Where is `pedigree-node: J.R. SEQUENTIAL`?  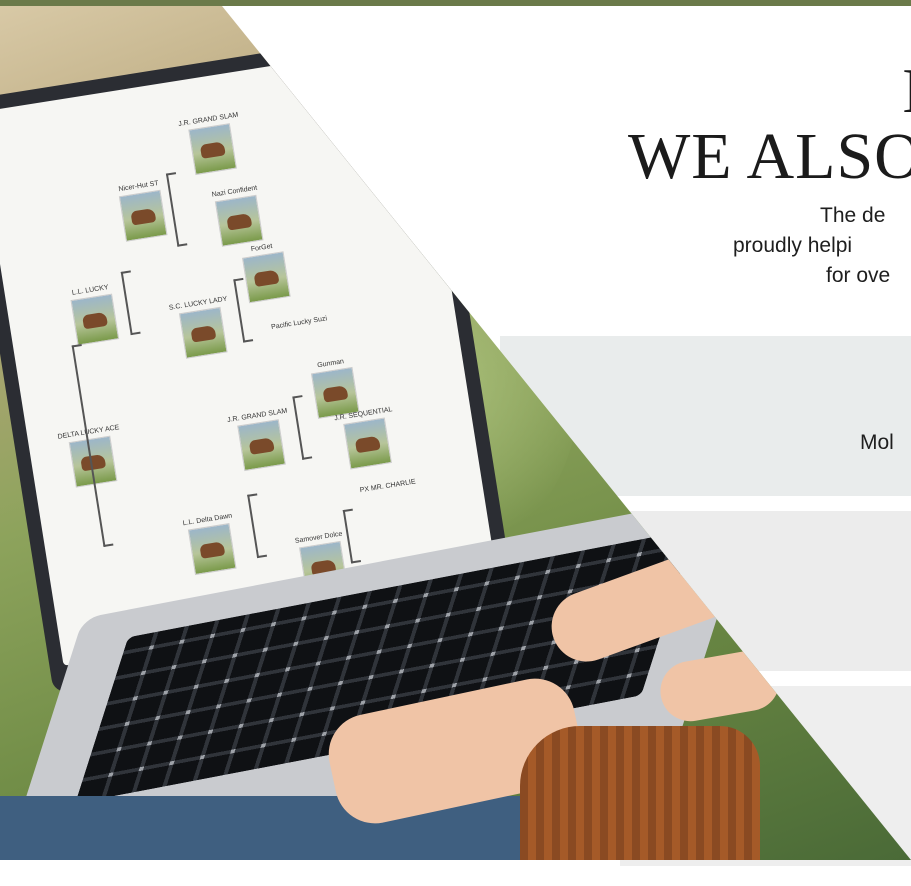 pedigree-node: J.R. SEQUENTIAL is located at coordinates (367, 438).